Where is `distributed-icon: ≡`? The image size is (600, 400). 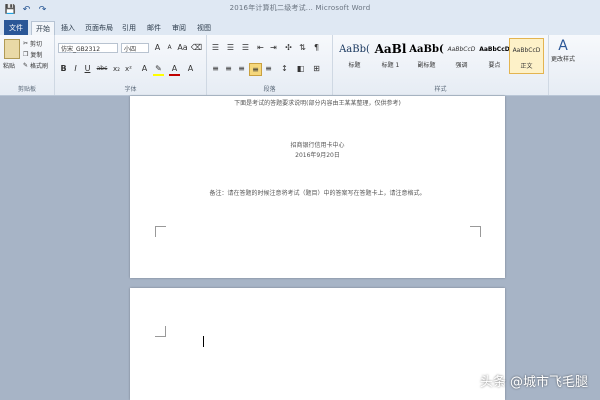 distributed-icon: ≡ is located at coordinates (268, 68).